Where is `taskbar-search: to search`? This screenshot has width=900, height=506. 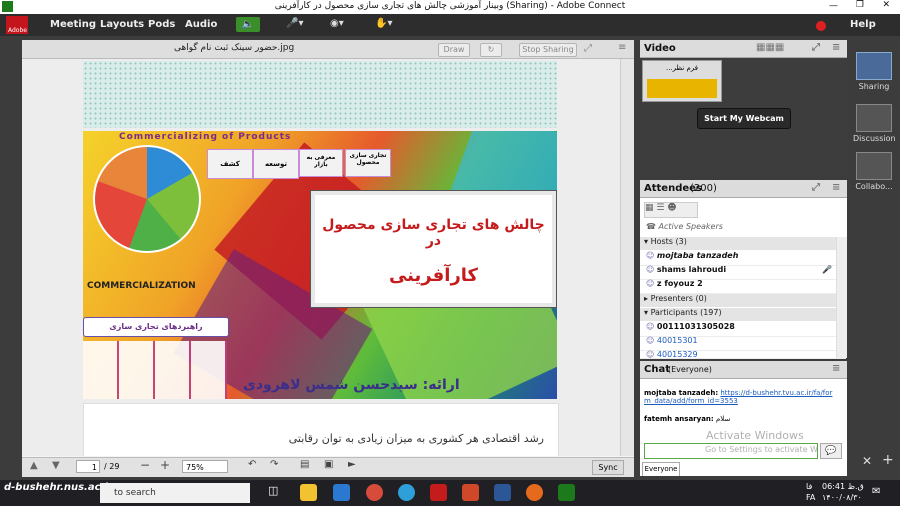
taskbar-search: to search is located at coordinates (175, 493).